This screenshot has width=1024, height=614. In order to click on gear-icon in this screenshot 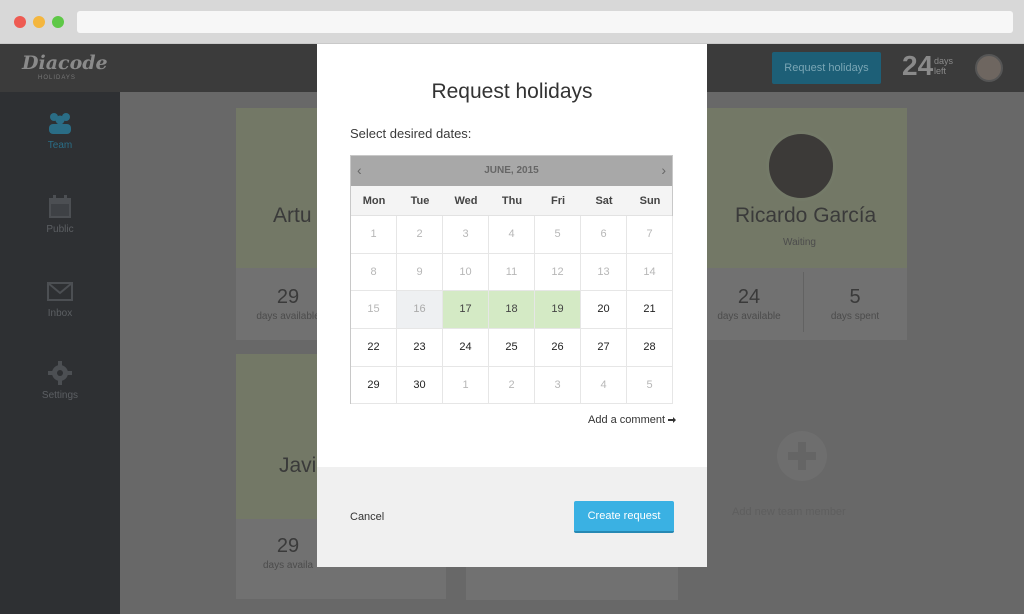, I will do `click(60, 373)`.